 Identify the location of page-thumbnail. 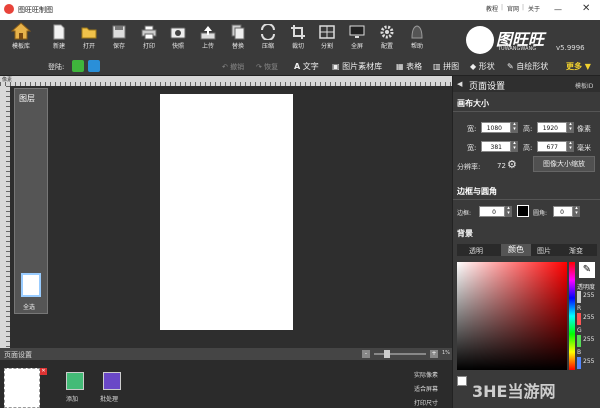
(22, 388).